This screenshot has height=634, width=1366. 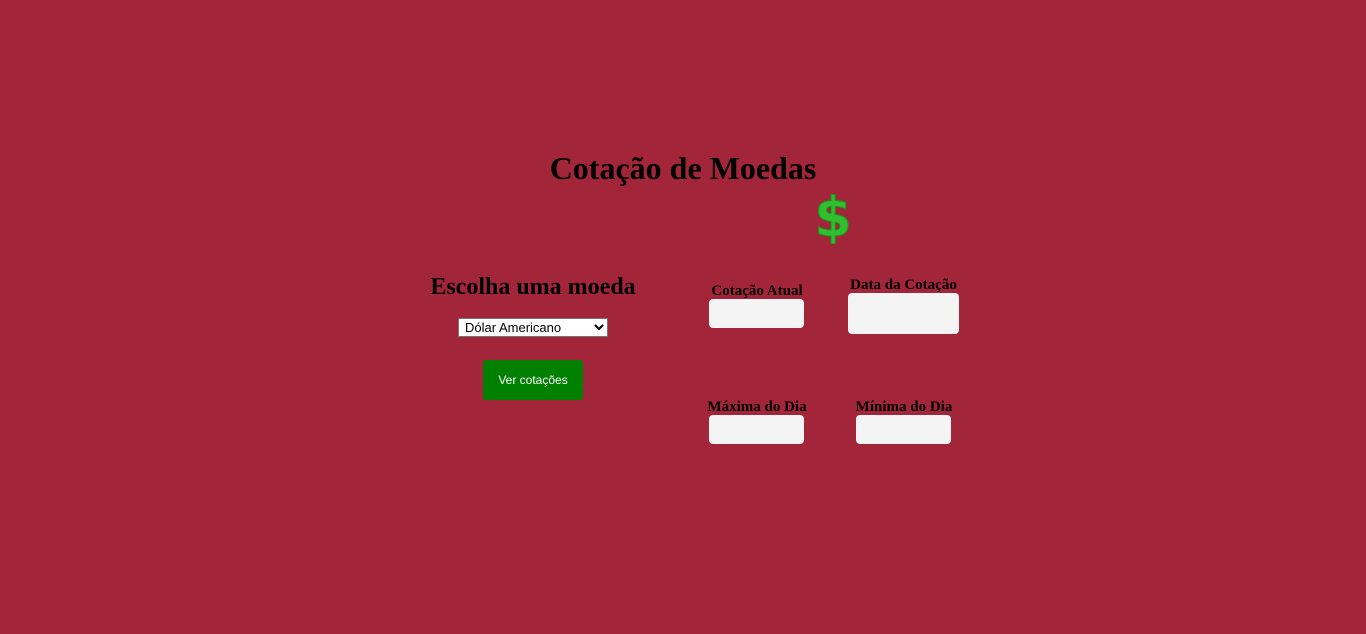 What do you see at coordinates (904, 407) in the screenshot?
I see `day-min-label: Mínima do Dia` at bounding box center [904, 407].